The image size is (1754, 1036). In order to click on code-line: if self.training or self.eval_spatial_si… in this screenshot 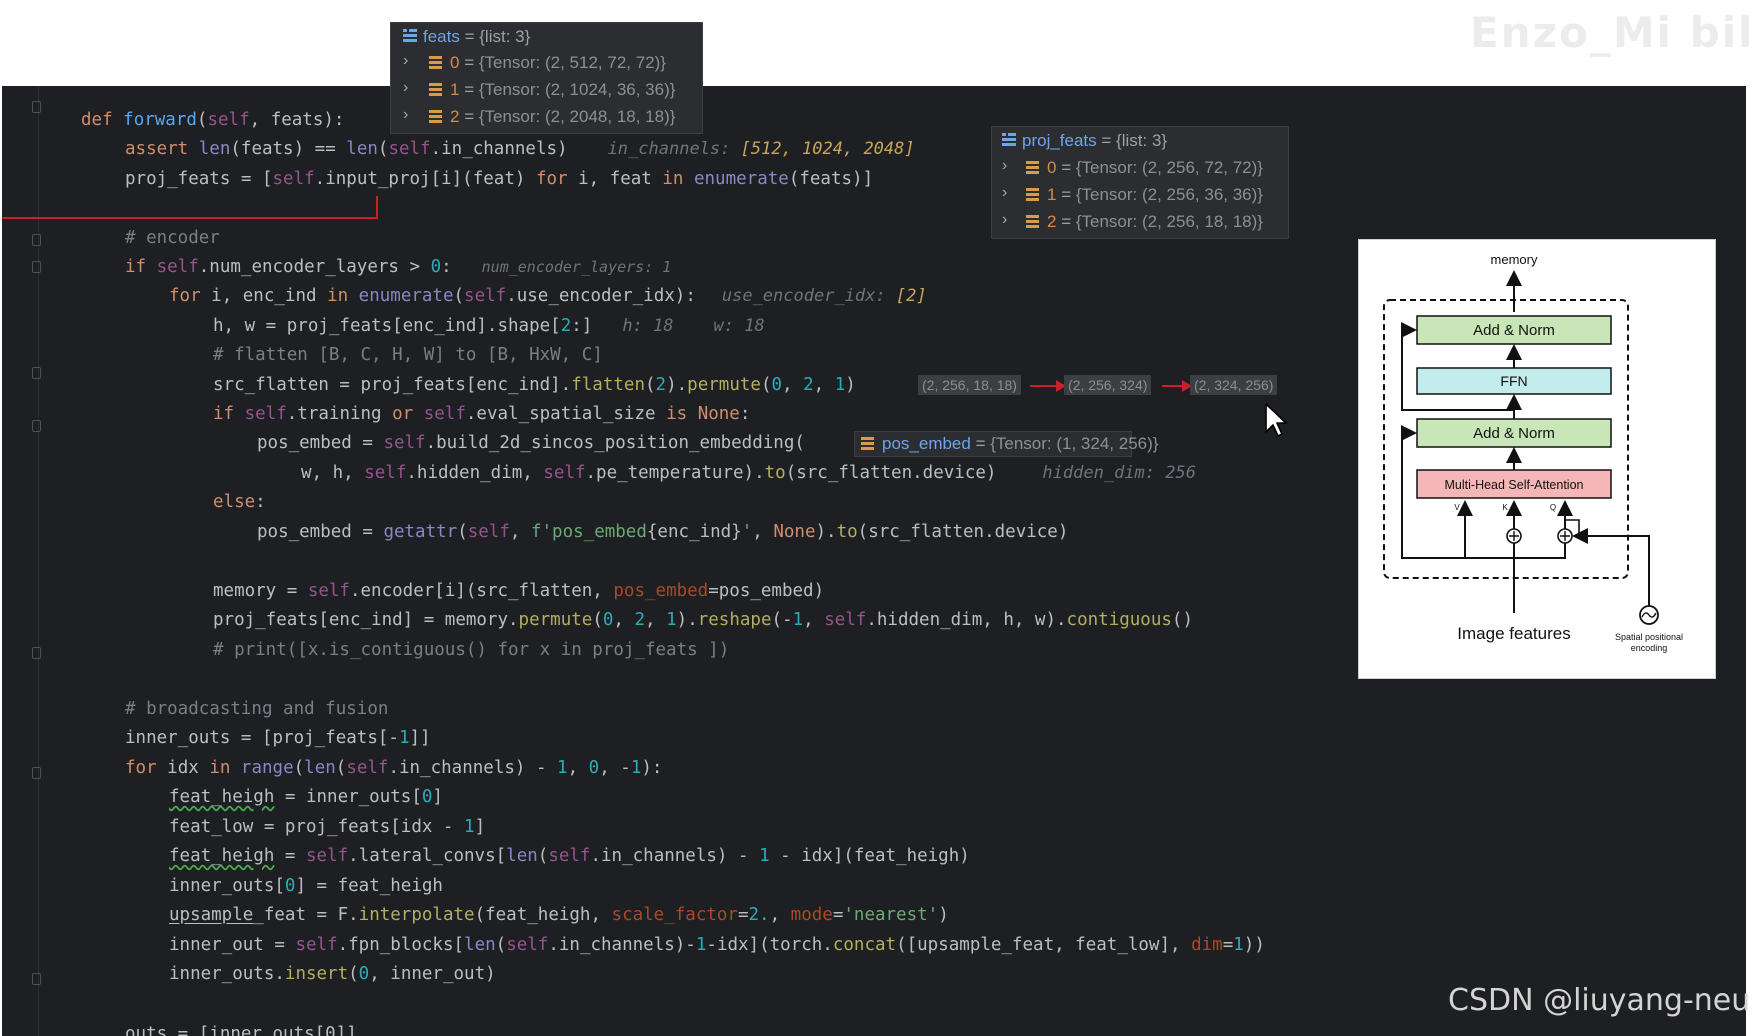, I will do `click(481, 414)`.